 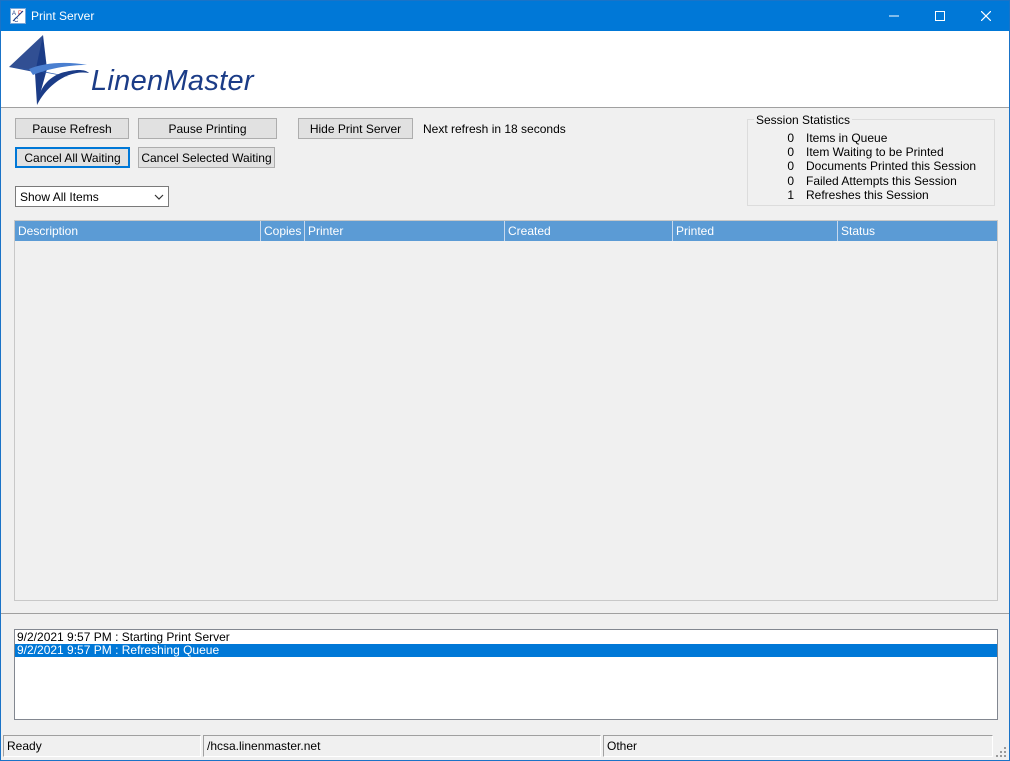 What do you see at coordinates (803, 120) in the screenshot?
I see `session-statistics-title: Session Statistics` at bounding box center [803, 120].